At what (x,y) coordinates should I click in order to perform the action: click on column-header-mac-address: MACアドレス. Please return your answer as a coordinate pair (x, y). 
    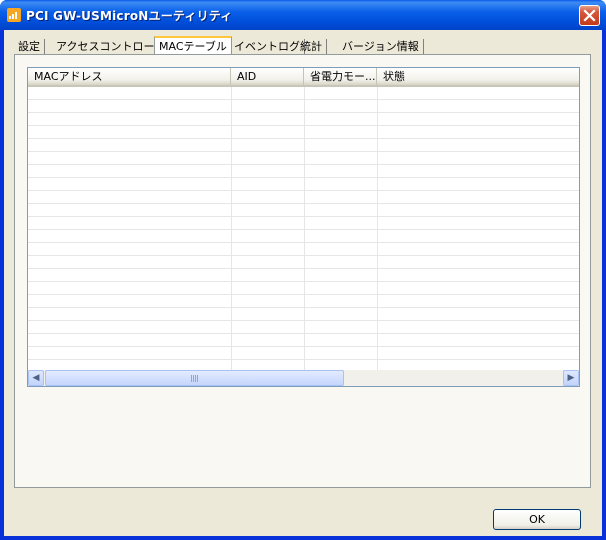
    Looking at the image, I should click on (129, 76).